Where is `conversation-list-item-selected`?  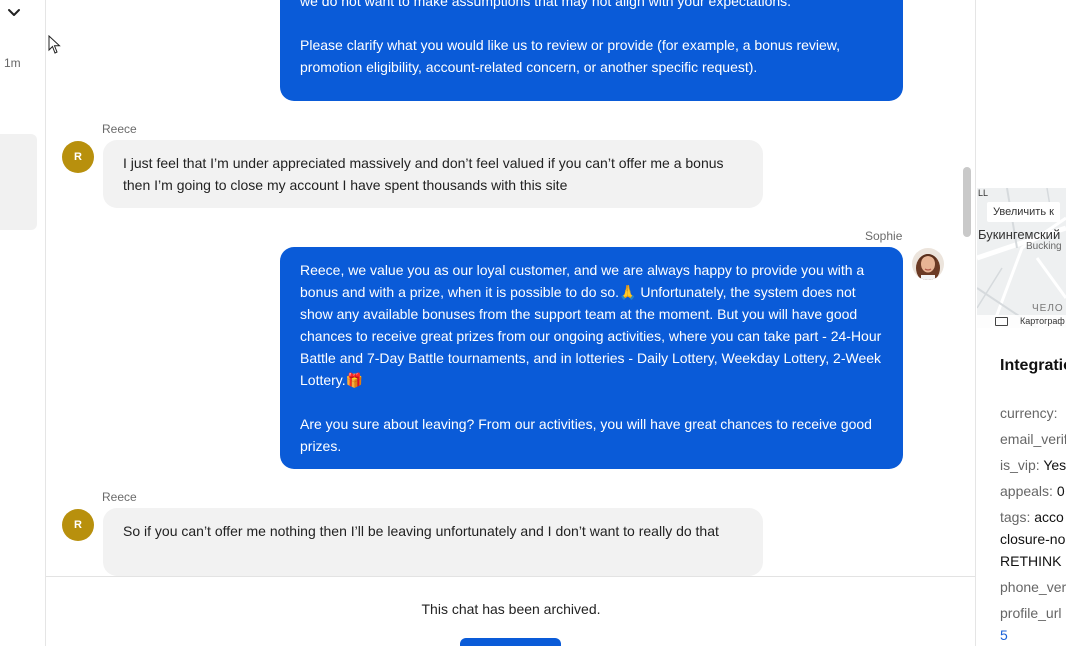 conversation-list-item-selected is located at coordinates (18, 182).